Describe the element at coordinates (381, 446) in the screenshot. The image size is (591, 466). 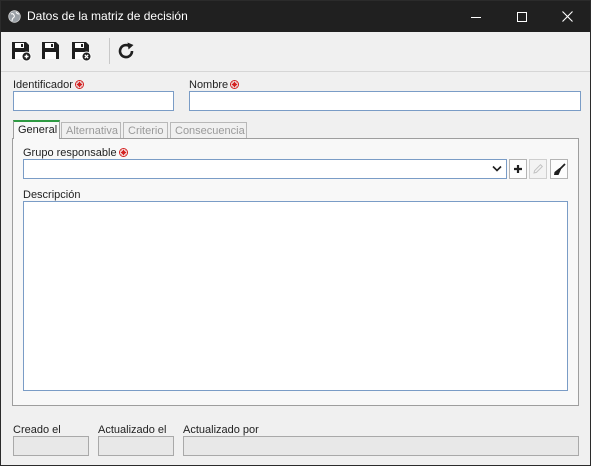
I see `updated-by-field` at that location.